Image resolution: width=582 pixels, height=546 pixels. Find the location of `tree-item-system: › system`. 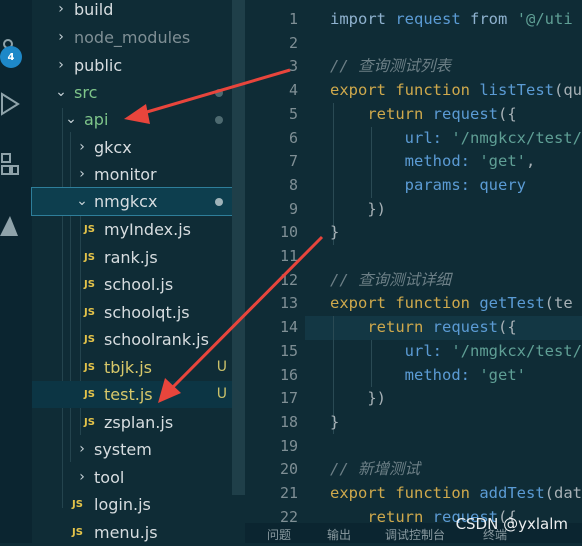

tree-item-system: › system is located at coordinates (138, 449).